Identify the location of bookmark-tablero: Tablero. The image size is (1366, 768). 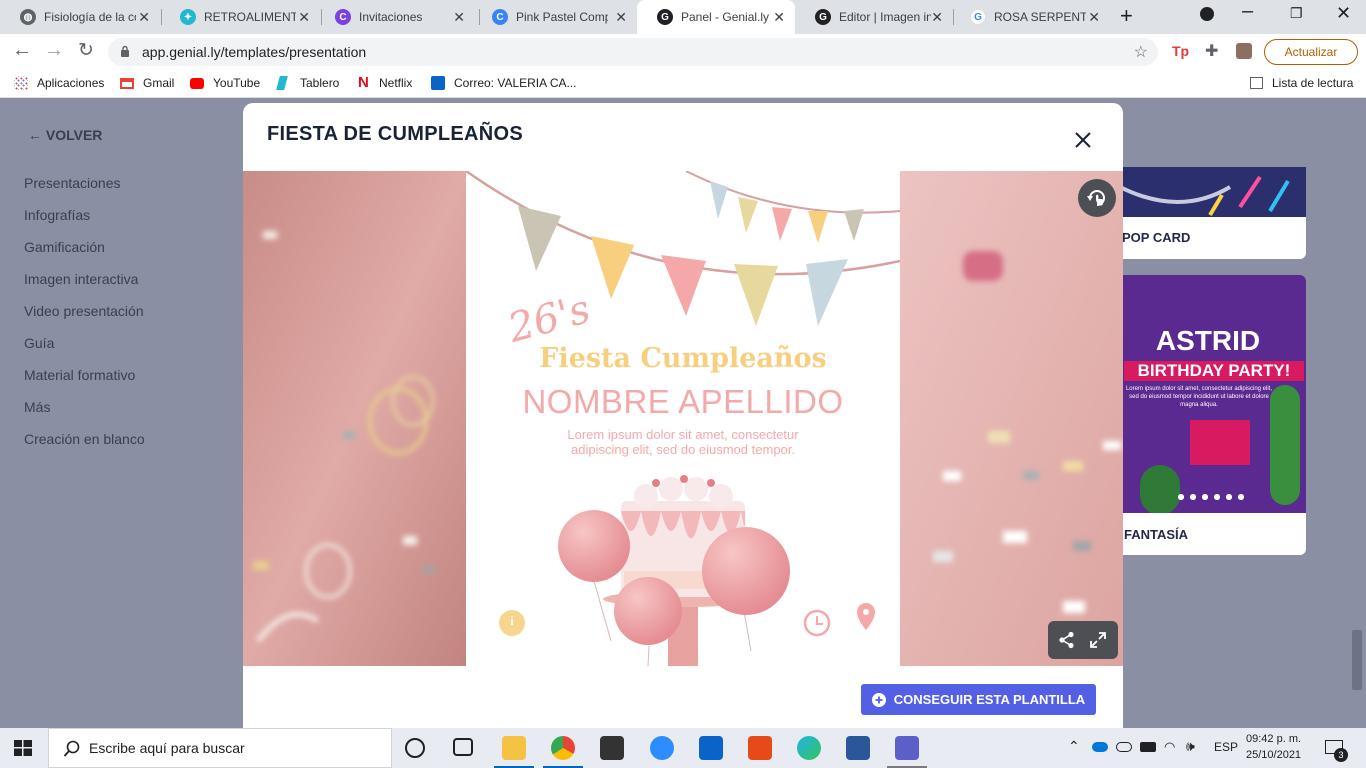
(307, 83).